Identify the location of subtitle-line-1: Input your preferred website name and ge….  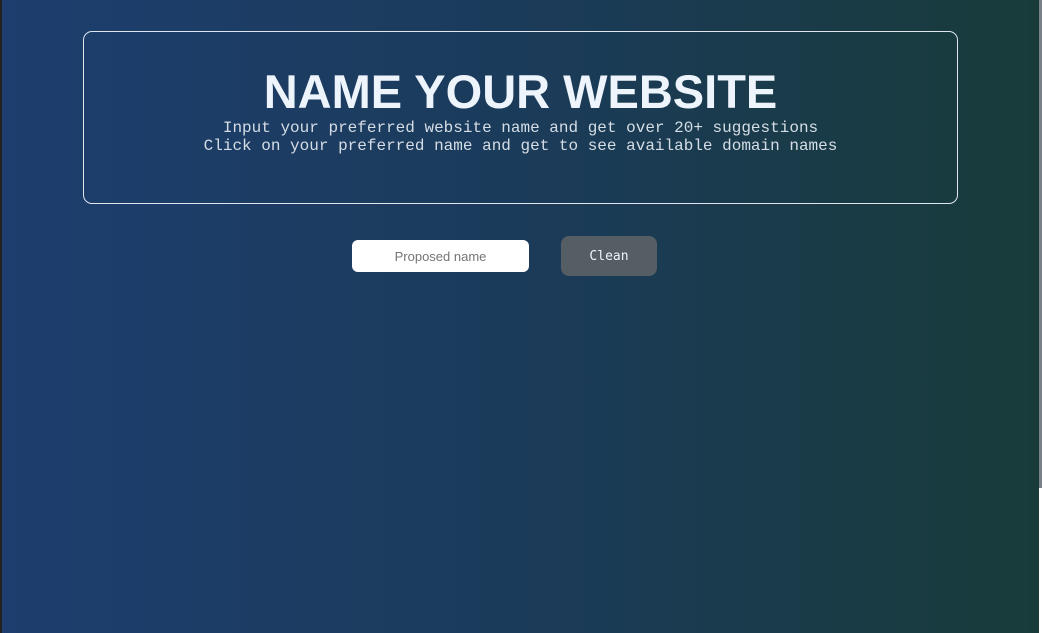
(520, 128).